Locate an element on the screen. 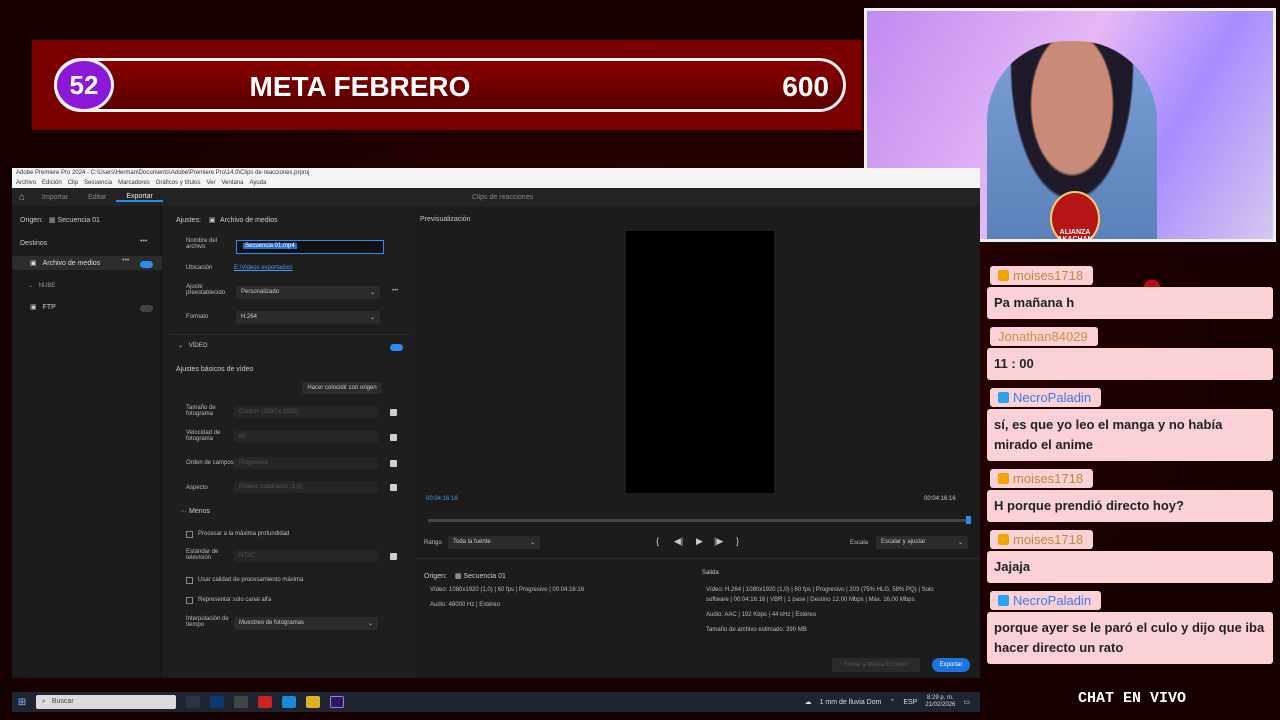 Image resolution: width=1280 pixels, height=720 pixels. step-forward-icon: |▶ is located at coordinates (718, 541).